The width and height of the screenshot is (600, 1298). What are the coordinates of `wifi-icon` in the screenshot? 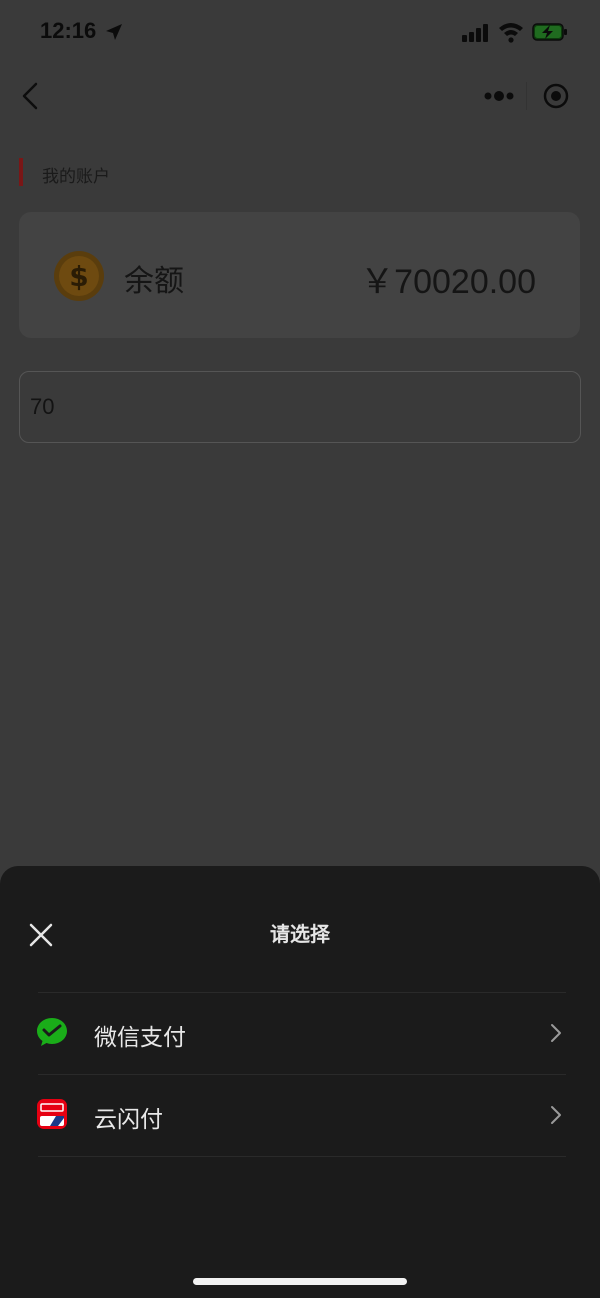 It's located at (511, 33).